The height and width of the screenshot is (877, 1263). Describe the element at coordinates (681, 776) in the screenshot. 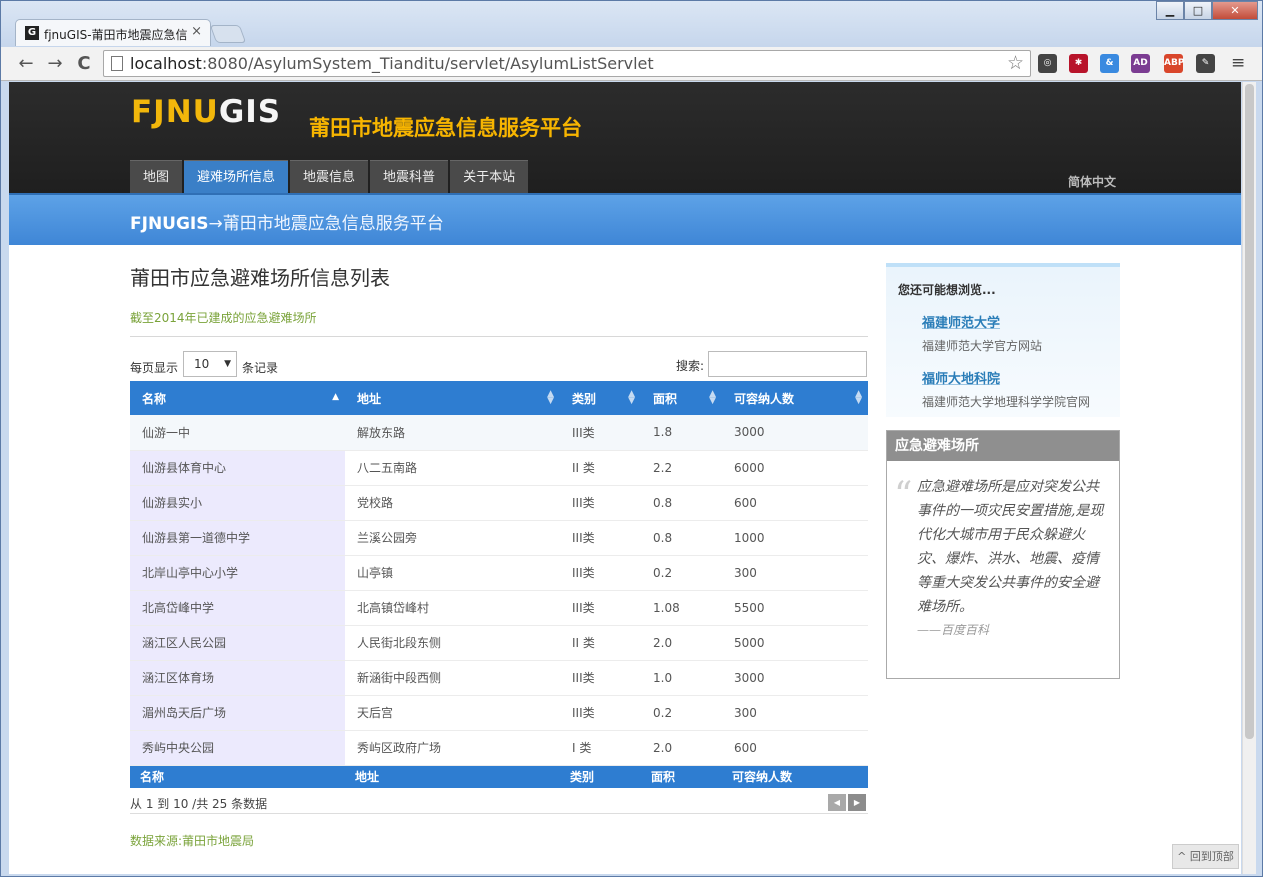

I see `column-footer-area: 面积` at that location.